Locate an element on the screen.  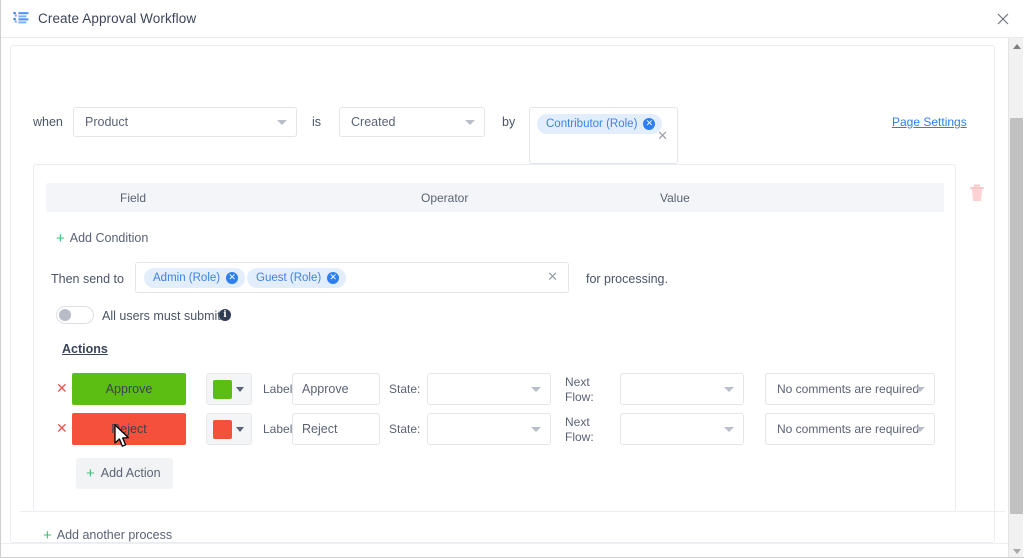
add-action-button: + Add Action is located at coordinates (124, 473).